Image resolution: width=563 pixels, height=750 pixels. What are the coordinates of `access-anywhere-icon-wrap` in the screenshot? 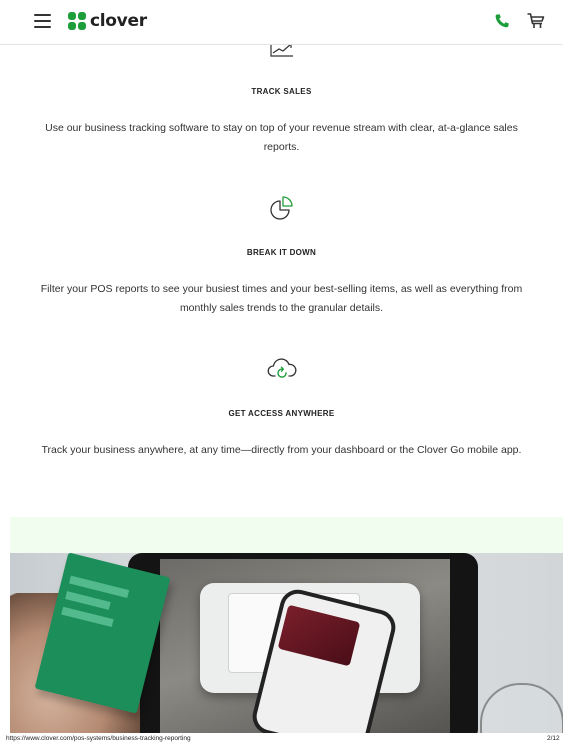 It's located at (281, 369).